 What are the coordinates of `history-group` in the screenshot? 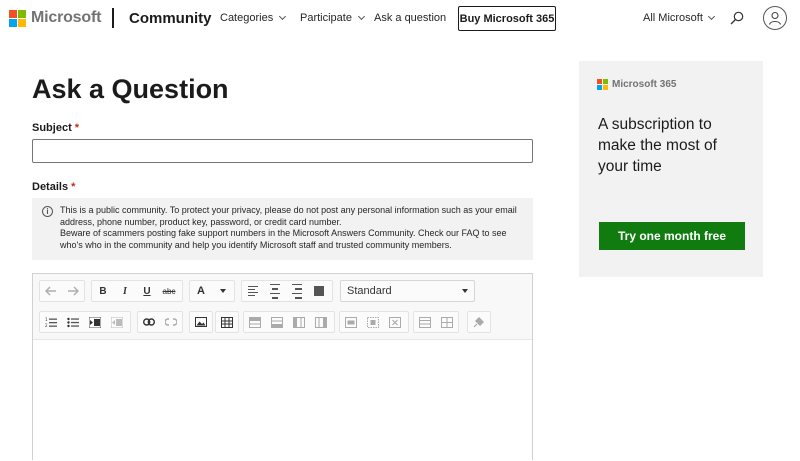 It's located at (62, 291).